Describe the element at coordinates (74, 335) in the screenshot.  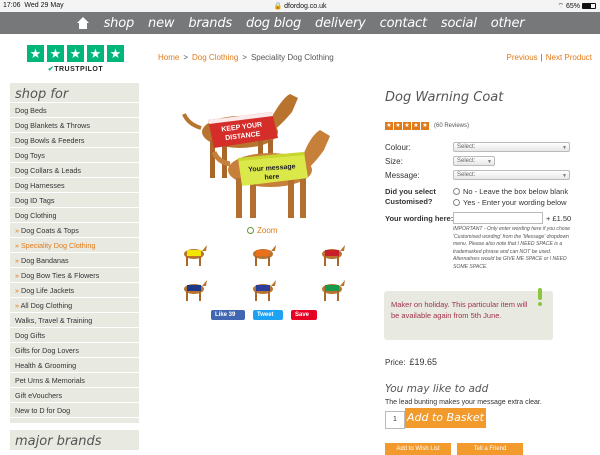
I see `sidebar-item: Dog Gifts` at that location.